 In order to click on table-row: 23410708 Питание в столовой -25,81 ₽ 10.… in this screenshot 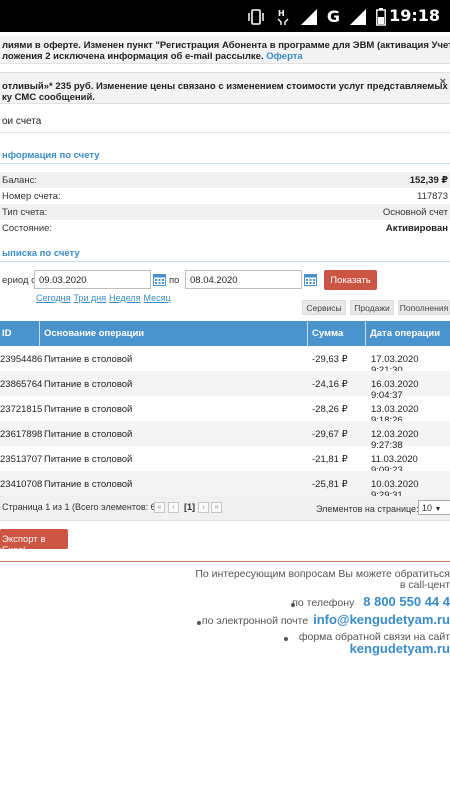, I will do `click(225, 486)`.